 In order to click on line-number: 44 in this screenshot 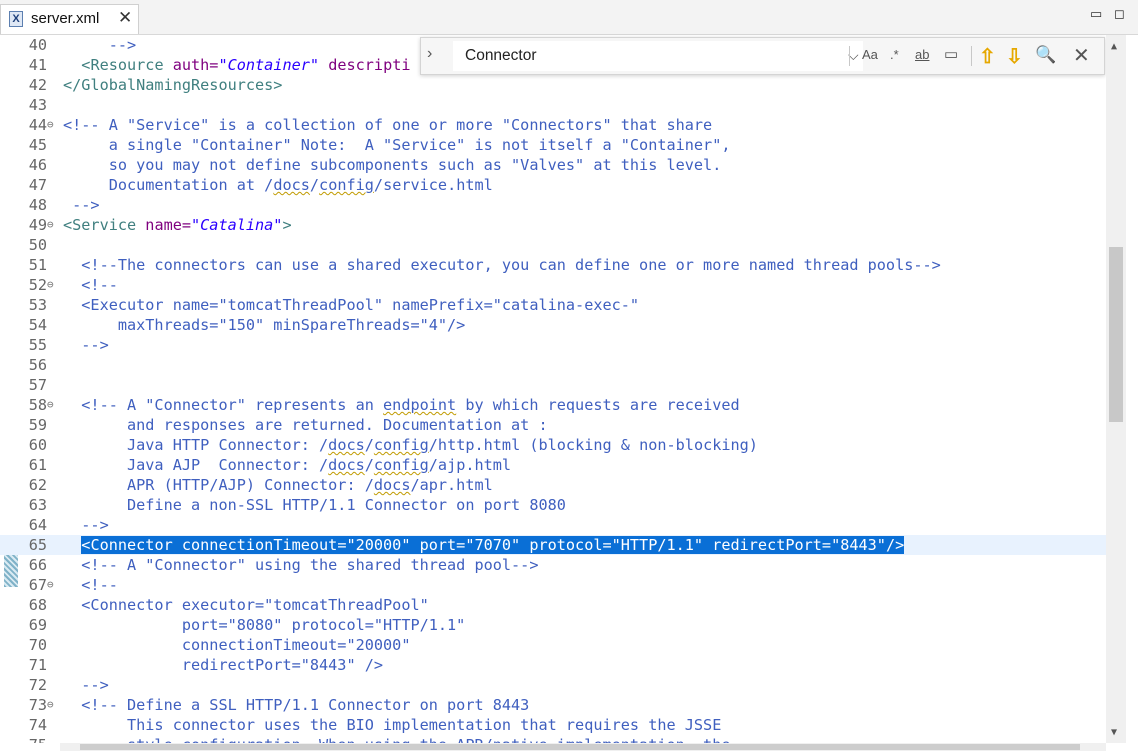, I will do `click(37, 125)`.